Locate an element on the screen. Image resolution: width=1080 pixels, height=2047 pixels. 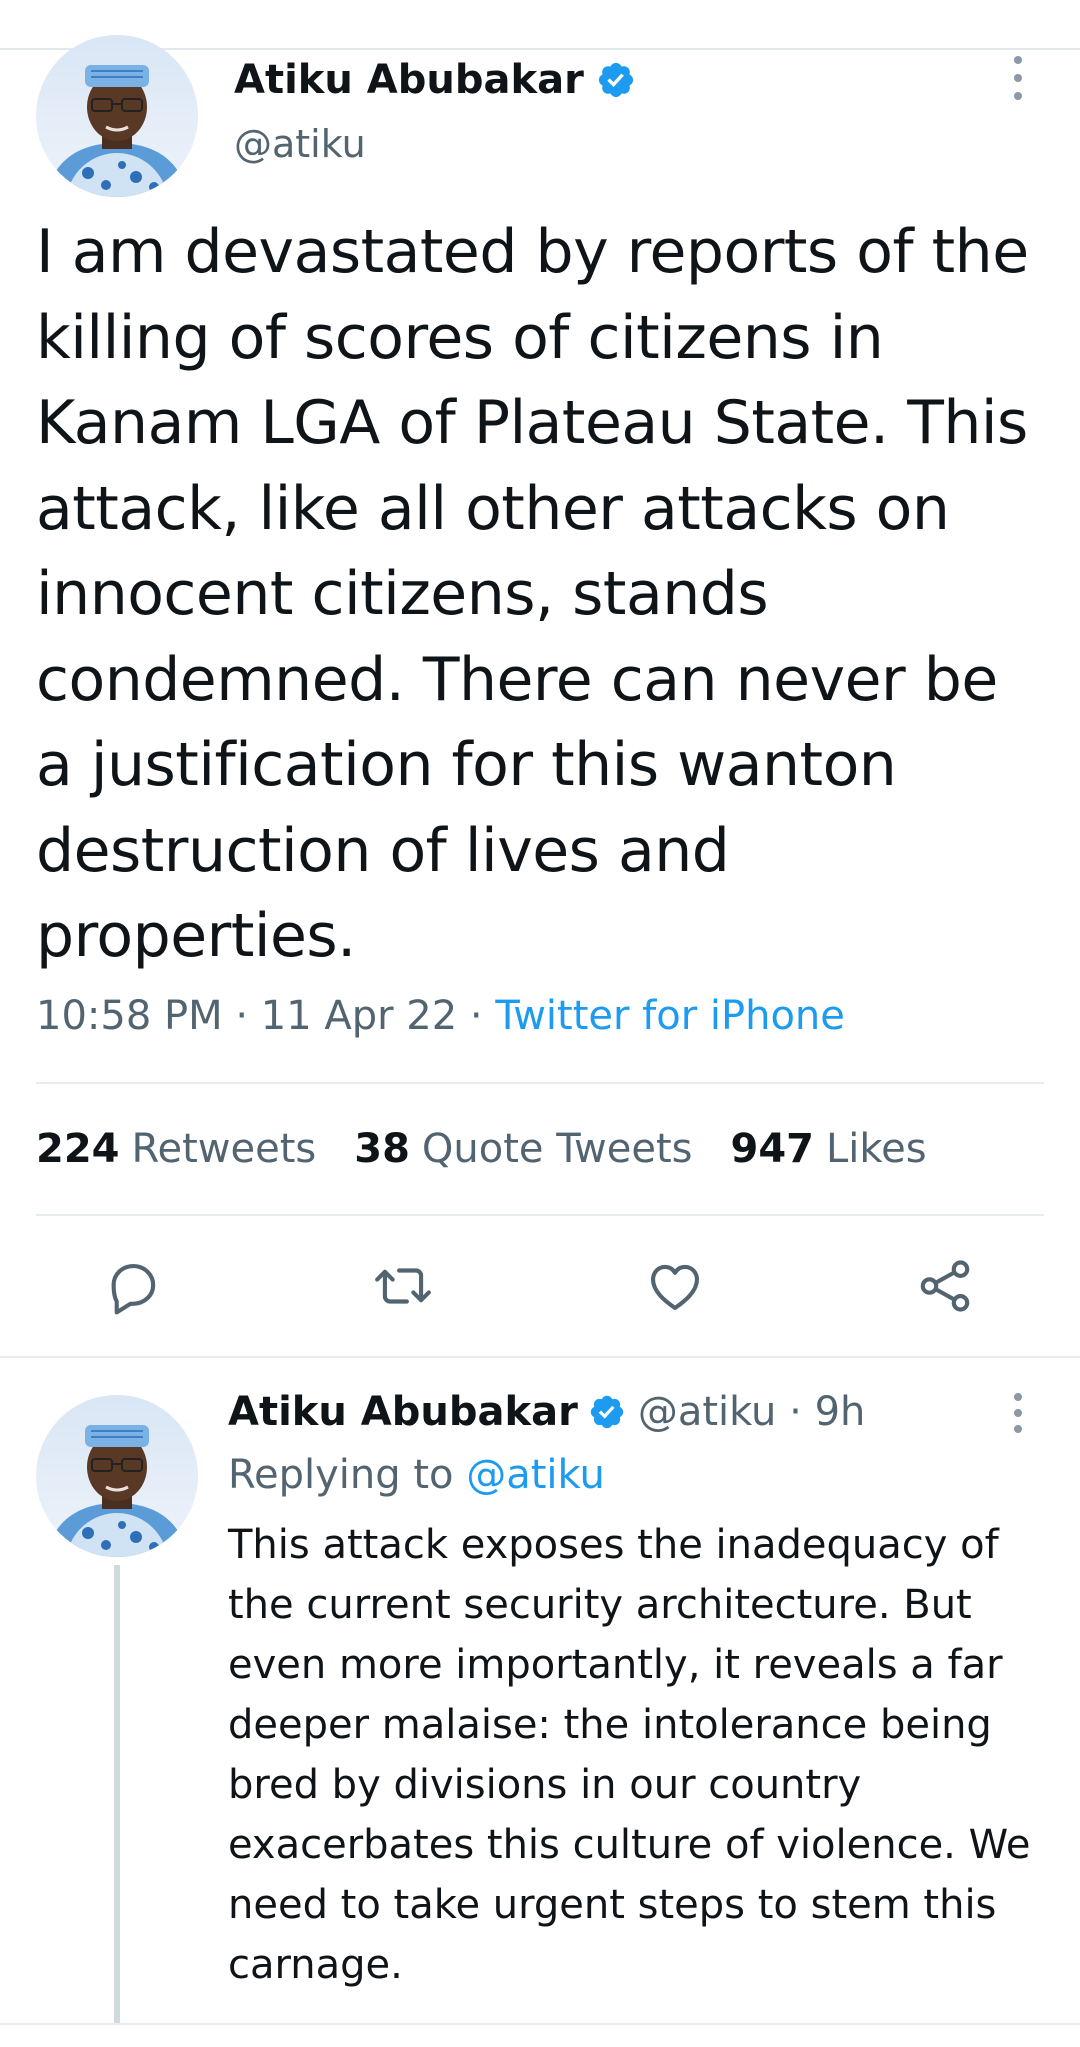
retweet-icon is located at coordinates (403, 1286).